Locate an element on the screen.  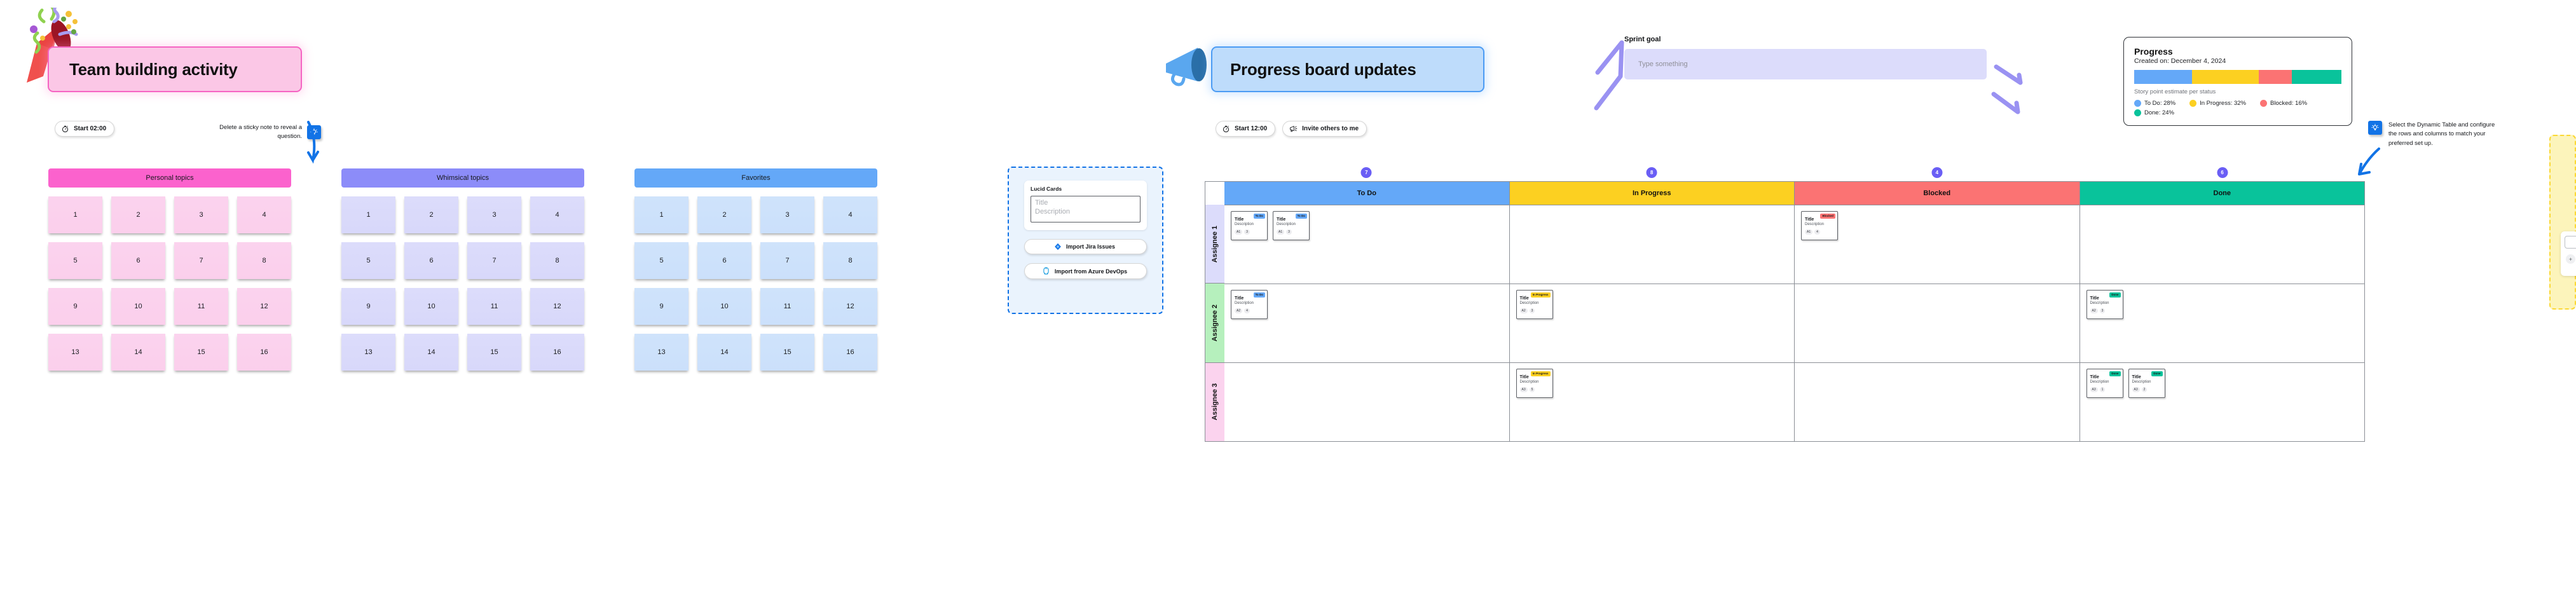
kanban-card: Blocked Title Description A1 4 is located at coordinates (1819, 225).